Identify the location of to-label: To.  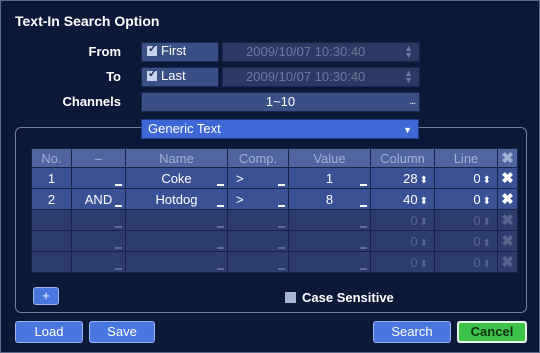
(113, 76).